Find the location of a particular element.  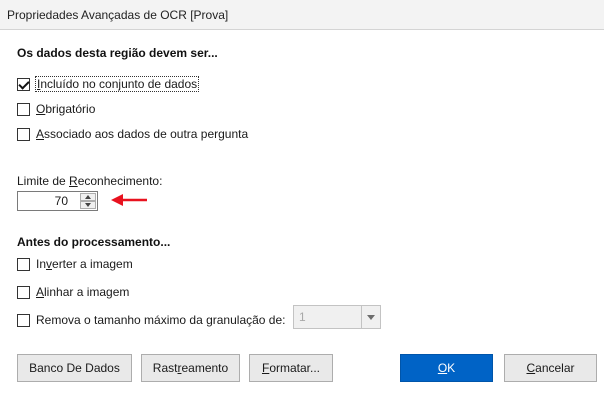

title-bar: Propriedades Avançadas de OCR [Prova] is located at coordinates (302, 15).